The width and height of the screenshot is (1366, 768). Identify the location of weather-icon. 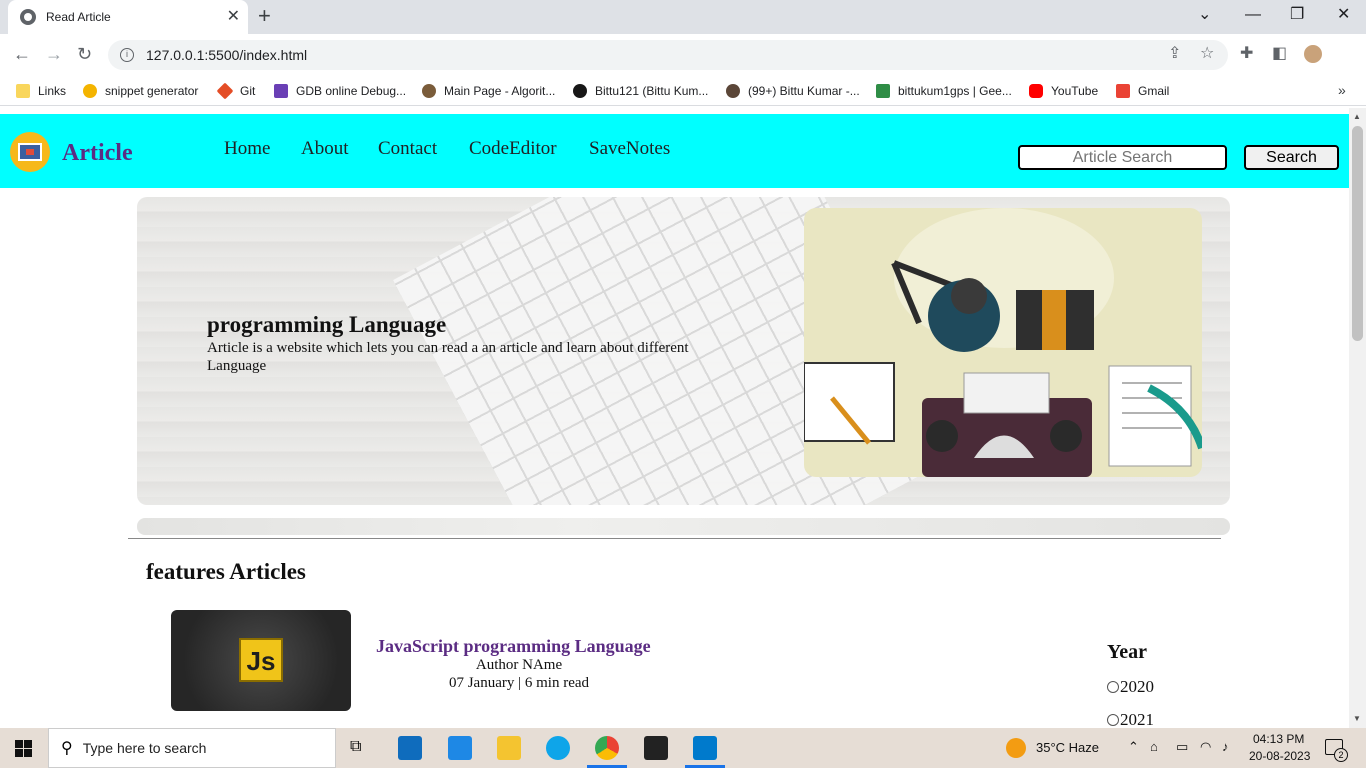
(1016, 748).